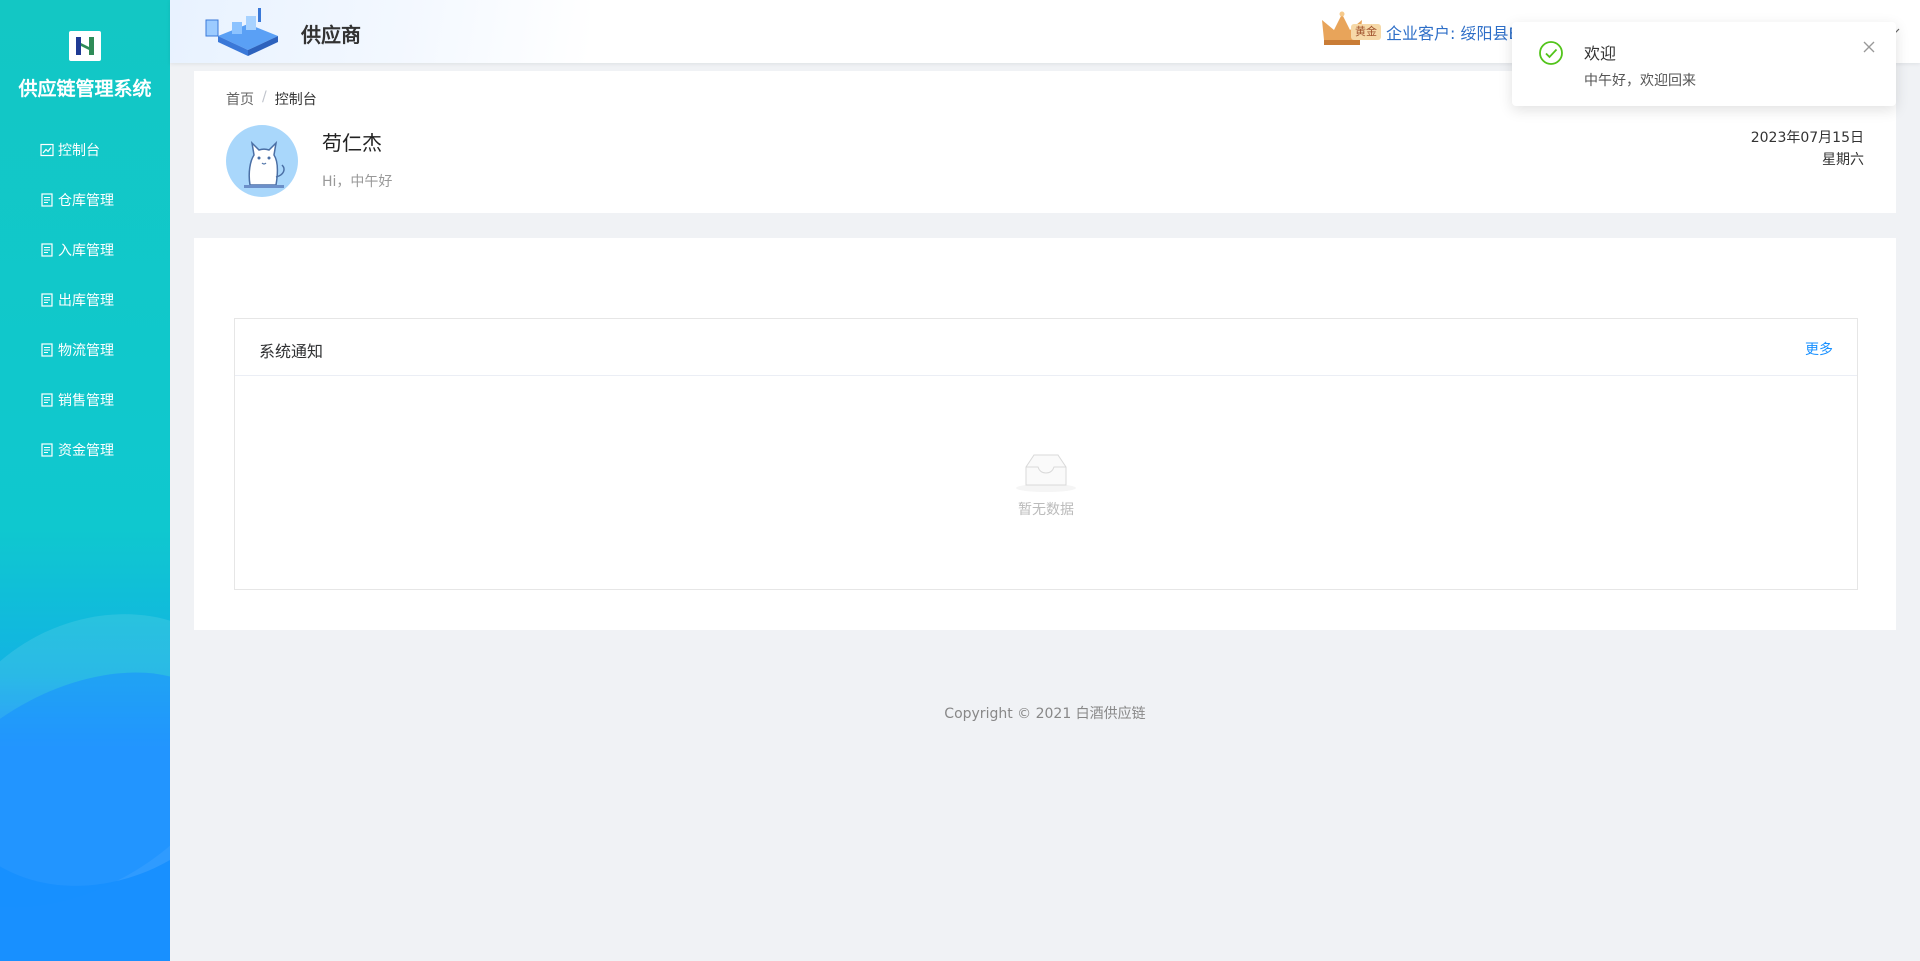  Describe the element at coordinates (1843, 160) in the screenshot. I see `current-weekday: 星期六` at that location.